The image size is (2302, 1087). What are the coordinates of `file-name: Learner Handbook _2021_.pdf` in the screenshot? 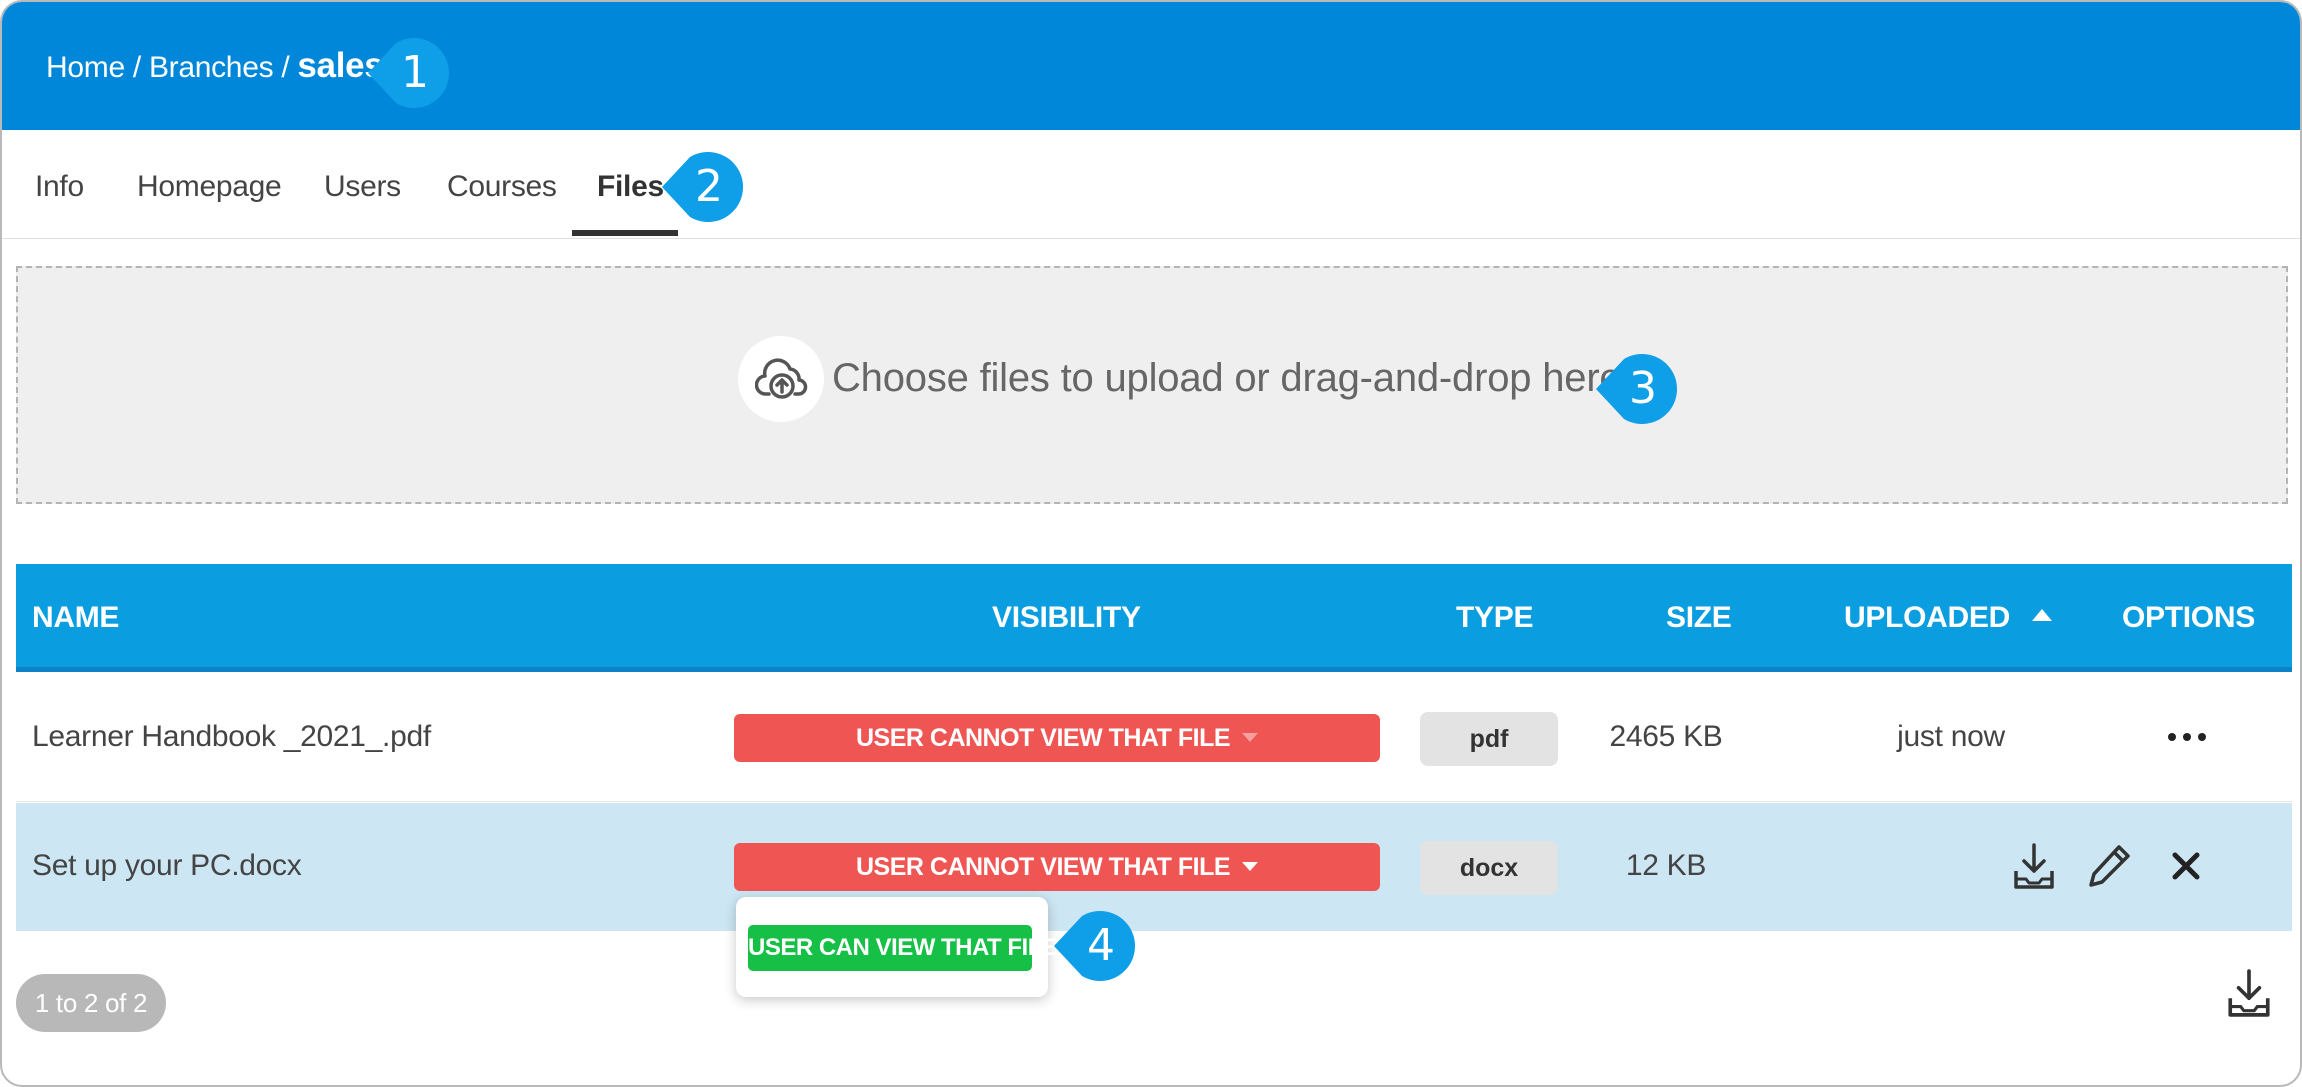 It's located at (231, 736).